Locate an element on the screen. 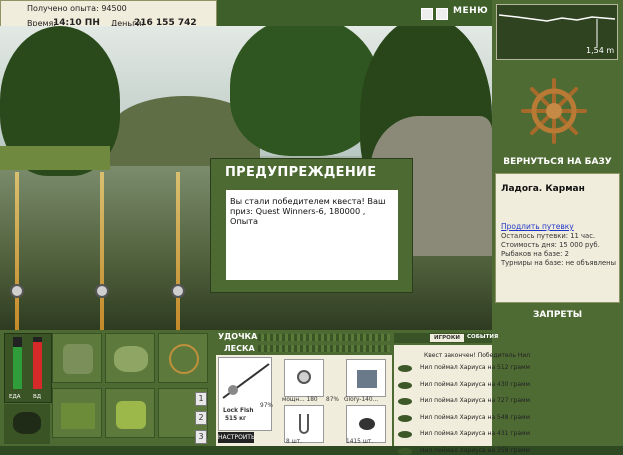 The width and height of the screenshot is (623, 455). bug-icon is located at coordinates (367, 424).